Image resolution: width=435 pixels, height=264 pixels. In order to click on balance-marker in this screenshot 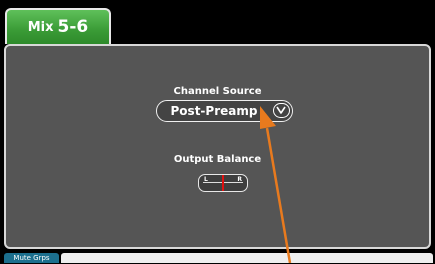, I will do `click(223, 183)`.